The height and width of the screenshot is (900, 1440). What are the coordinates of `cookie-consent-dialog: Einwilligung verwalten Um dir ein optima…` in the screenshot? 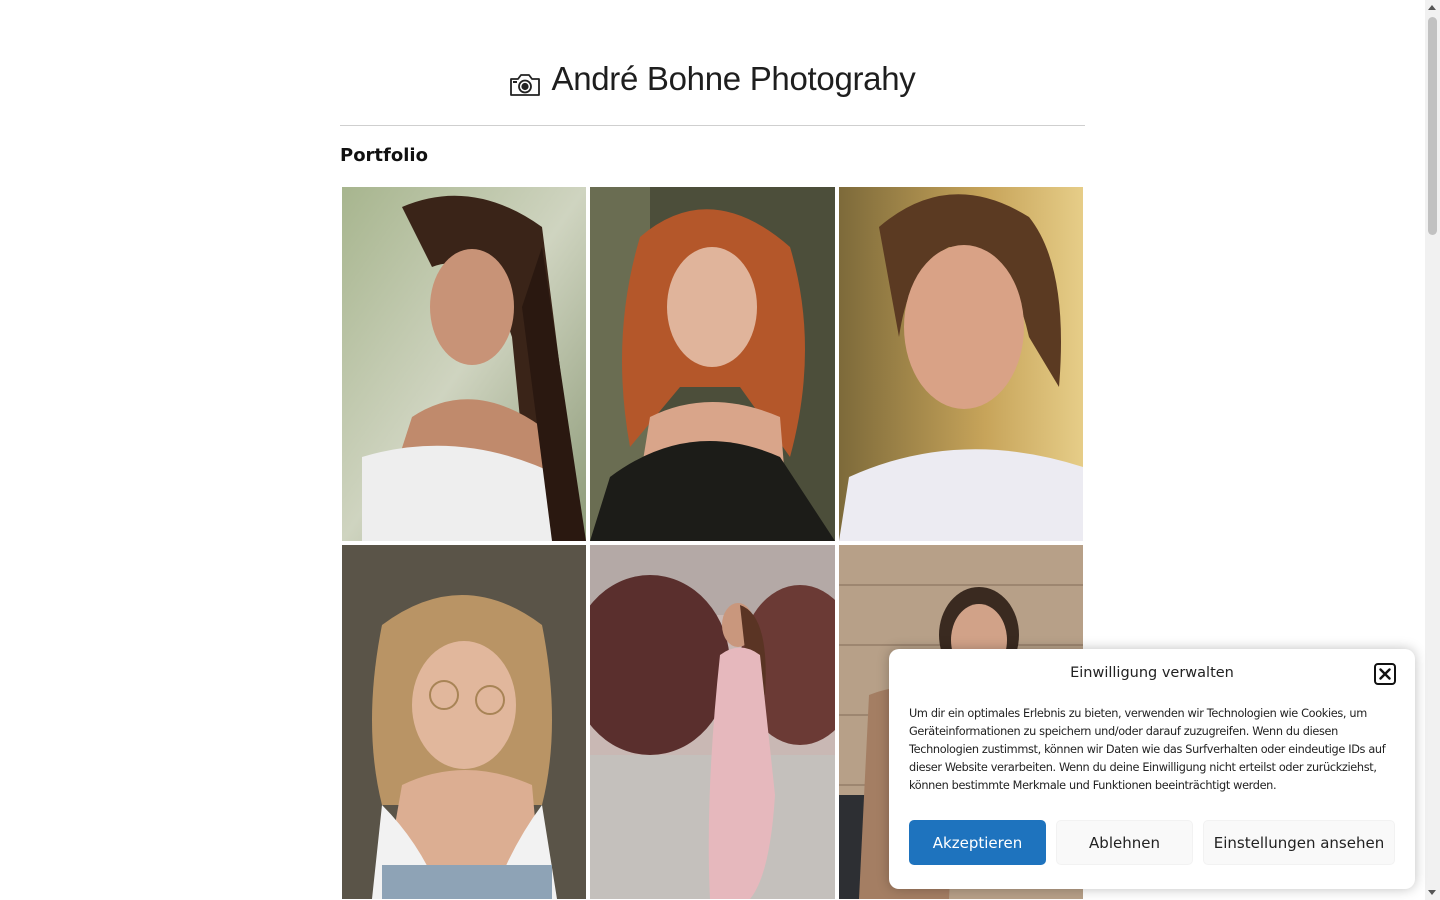 It's located at (1152, 769).